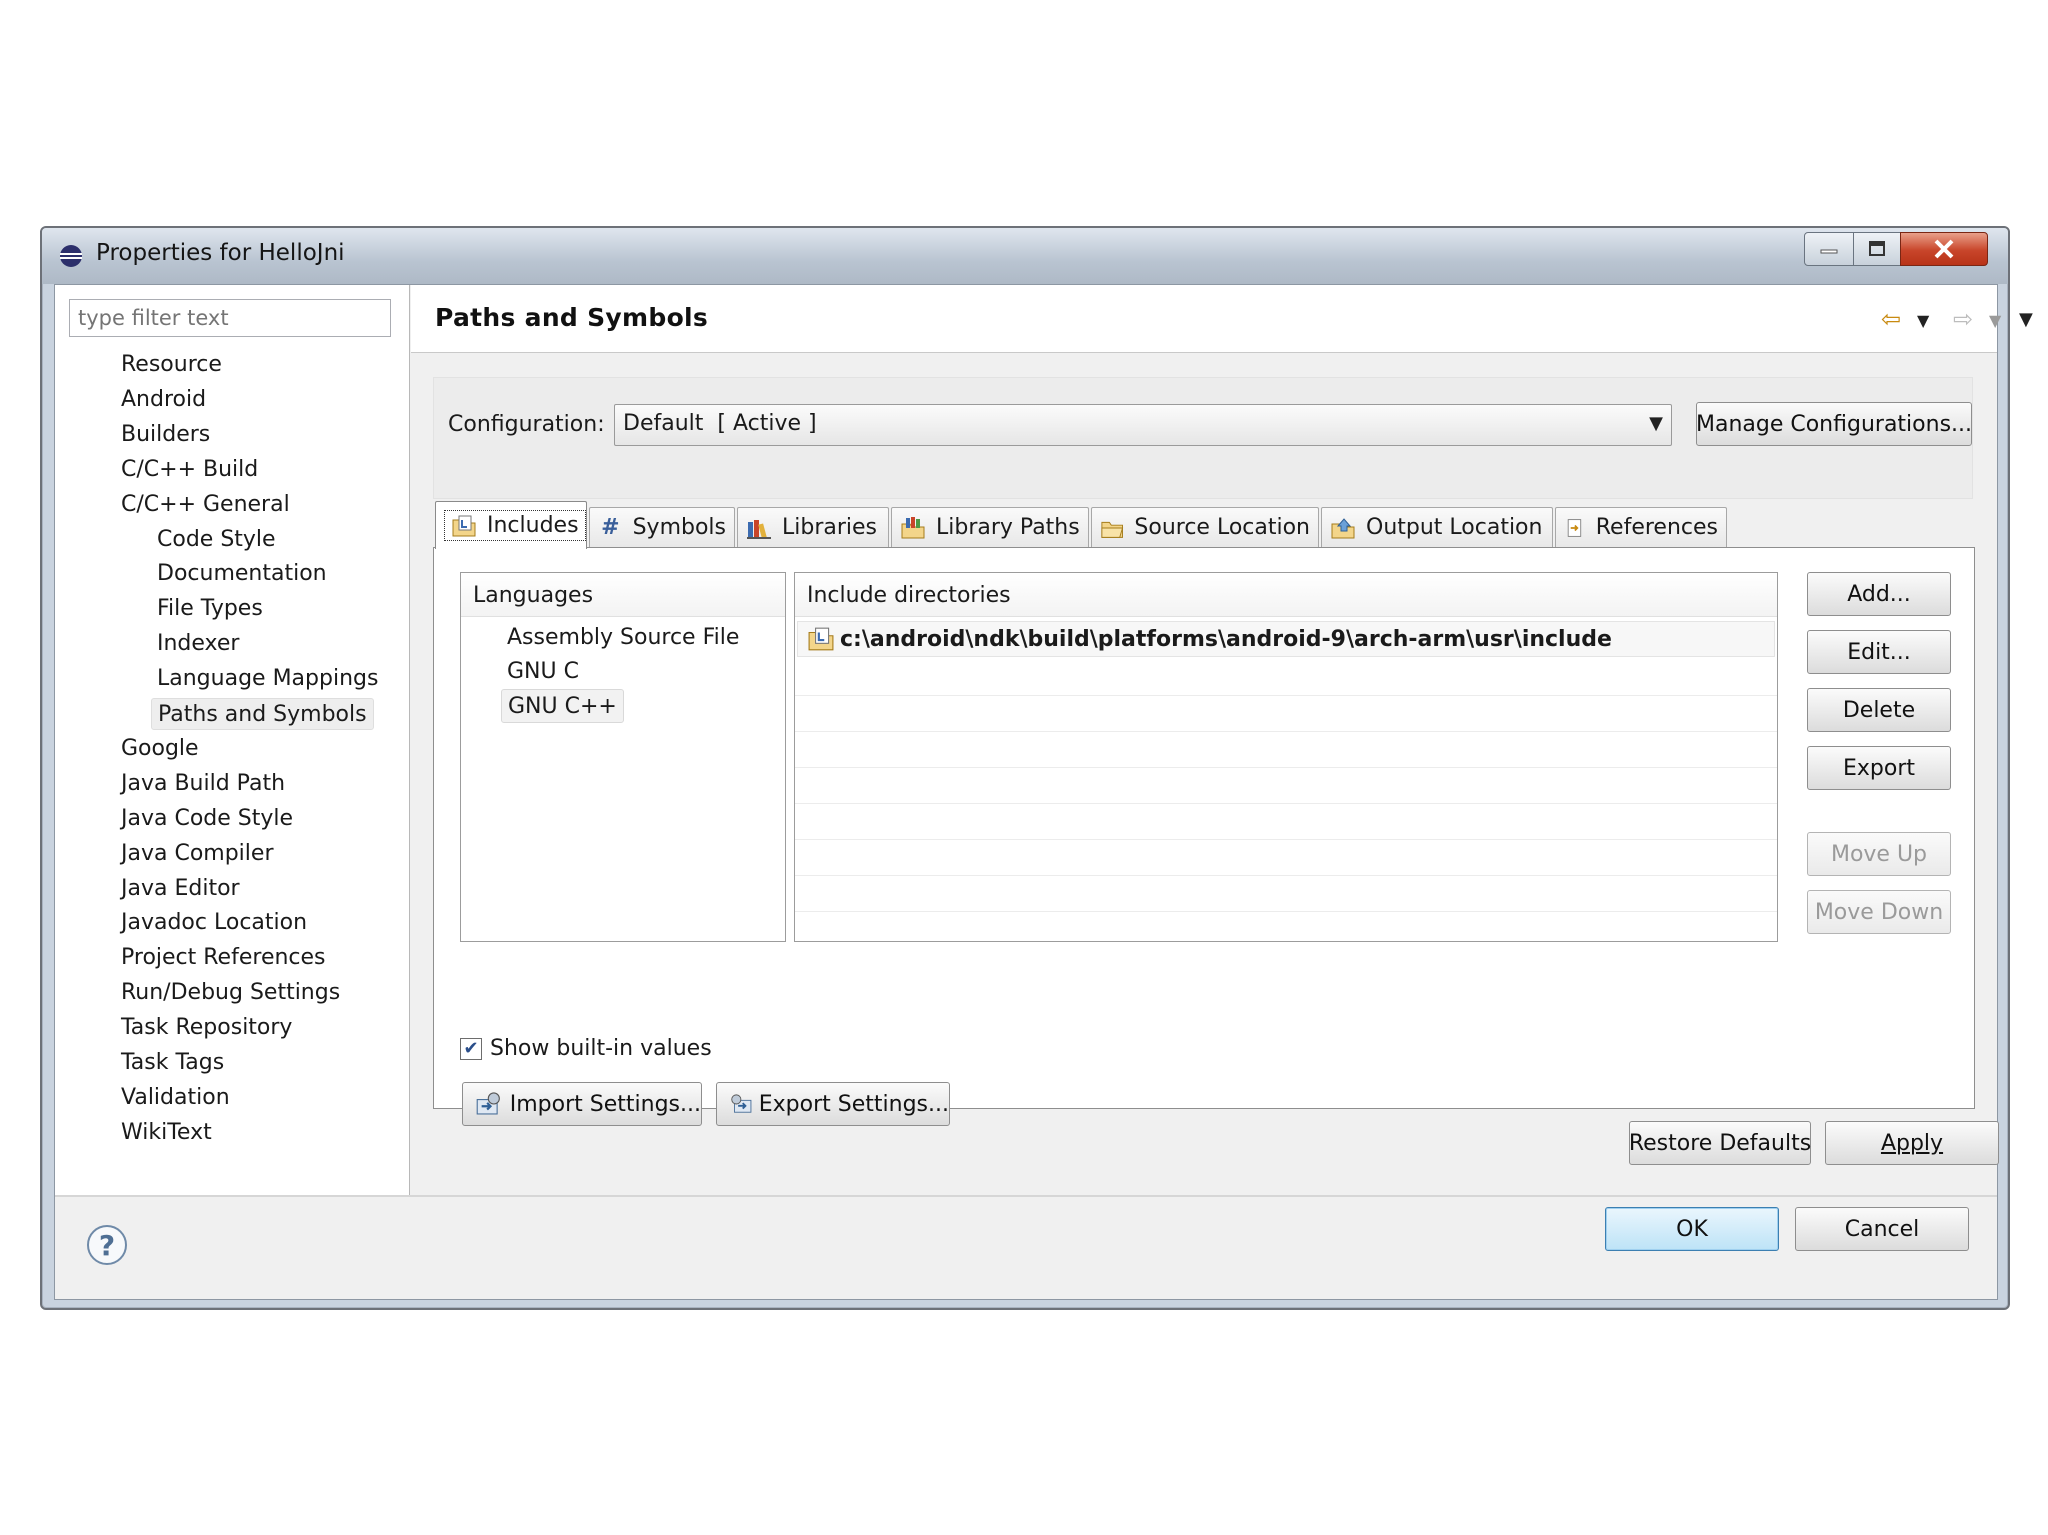 This screenshot has height=1535, width=2048. I want to click on tree-item-java-compiler: Java Compiler, so click(197, 854).